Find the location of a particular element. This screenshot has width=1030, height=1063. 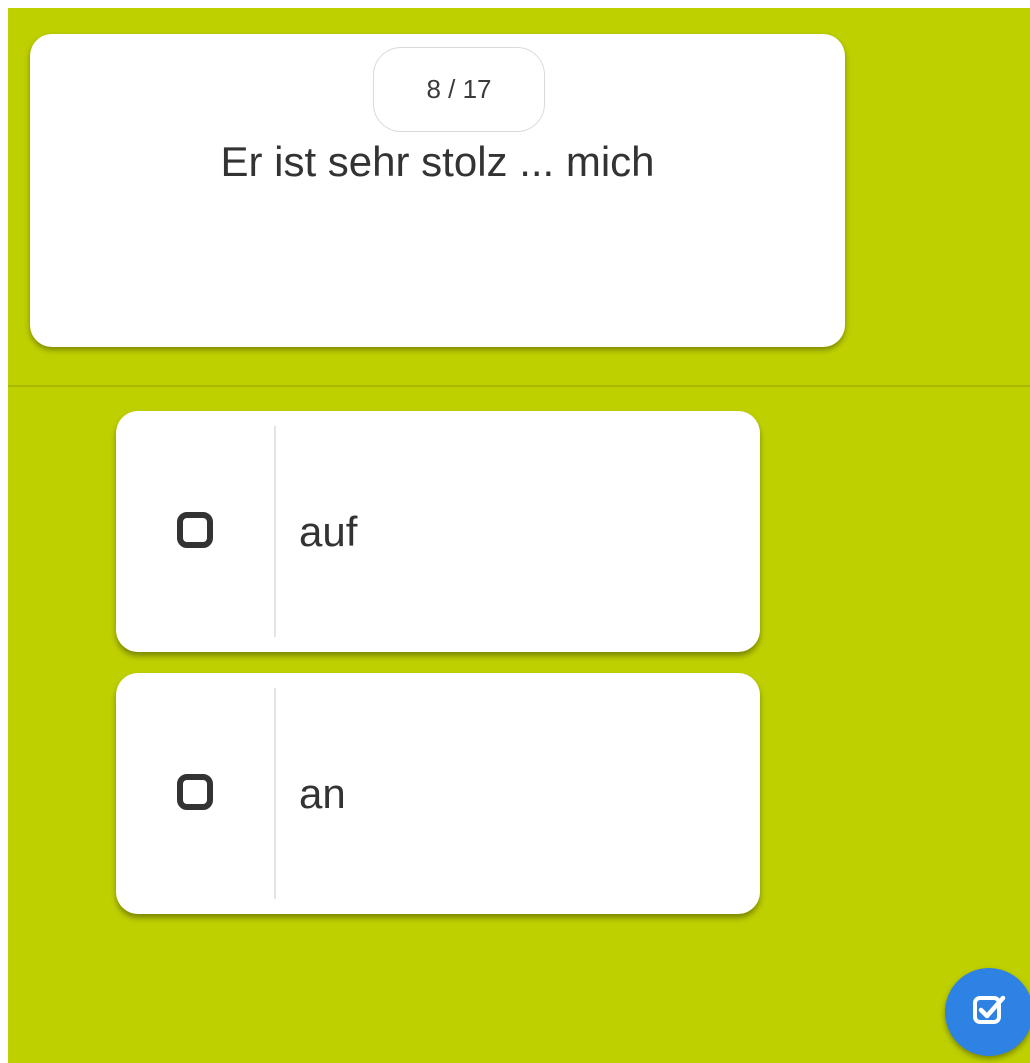

question-text: Er ist sehr stolz ... mich is located at coordinates (437, 161).